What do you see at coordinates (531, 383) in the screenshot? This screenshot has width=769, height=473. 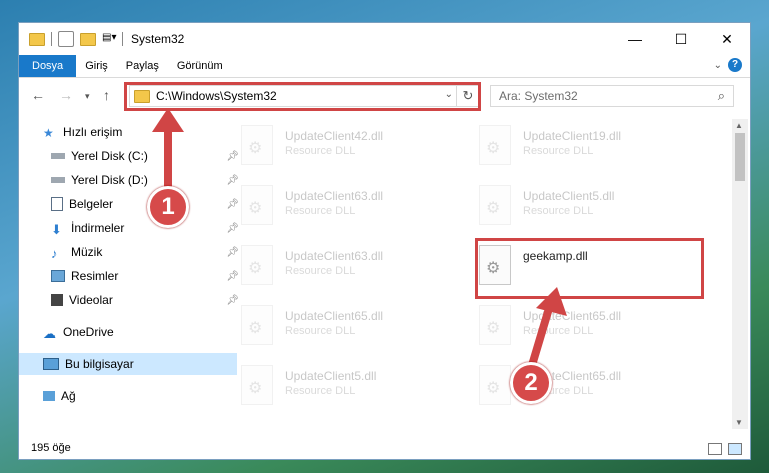 I see `step-2-badge: 2` at bounding box center [531, 383].